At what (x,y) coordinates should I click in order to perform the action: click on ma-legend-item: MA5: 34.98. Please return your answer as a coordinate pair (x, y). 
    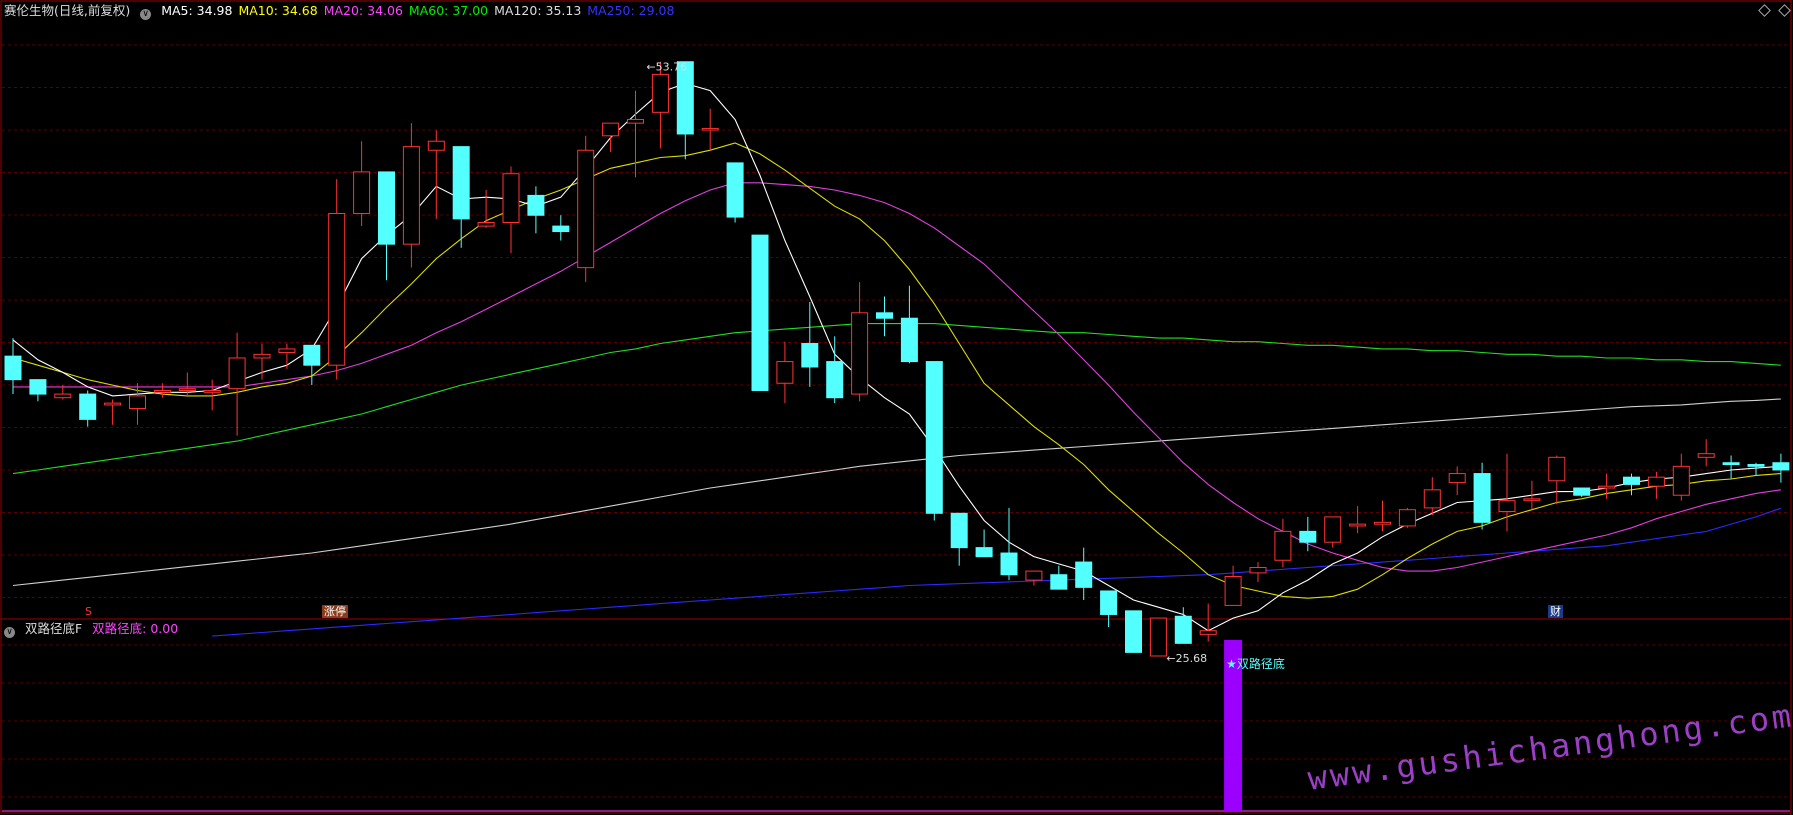
    Looking at the image, I should click on (197, 10).